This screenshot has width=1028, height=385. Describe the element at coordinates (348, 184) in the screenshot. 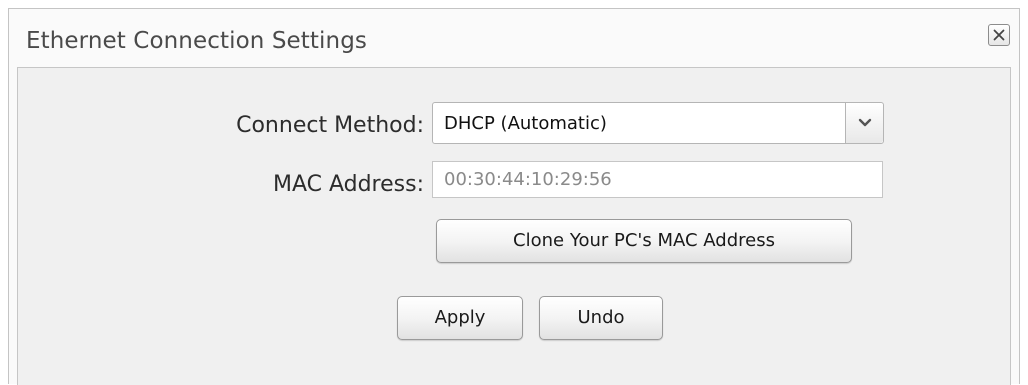

I see `mac-address-label: MAC Address:` at that location.